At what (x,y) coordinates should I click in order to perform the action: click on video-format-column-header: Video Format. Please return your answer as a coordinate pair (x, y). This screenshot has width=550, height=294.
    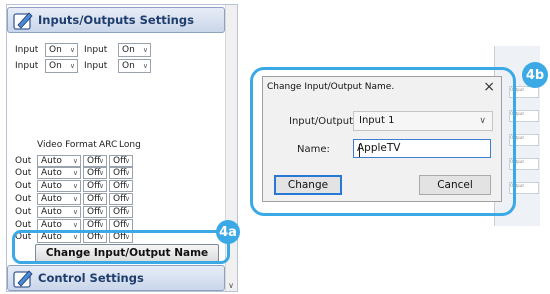
    Looking at the image, I should click on (67, 145).